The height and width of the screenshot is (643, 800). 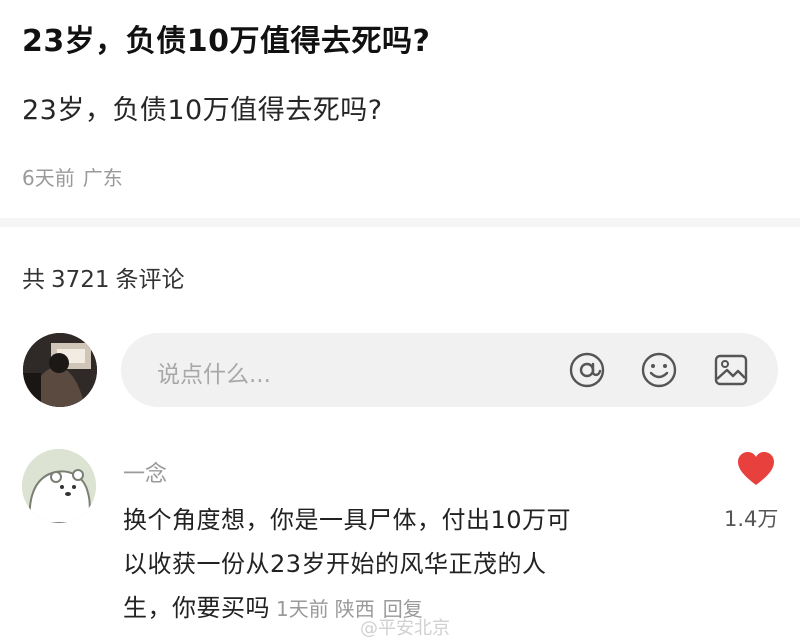 I want to click on post-body: 23岁，负债10万值得去死吗?, so click(x=202, y=110).